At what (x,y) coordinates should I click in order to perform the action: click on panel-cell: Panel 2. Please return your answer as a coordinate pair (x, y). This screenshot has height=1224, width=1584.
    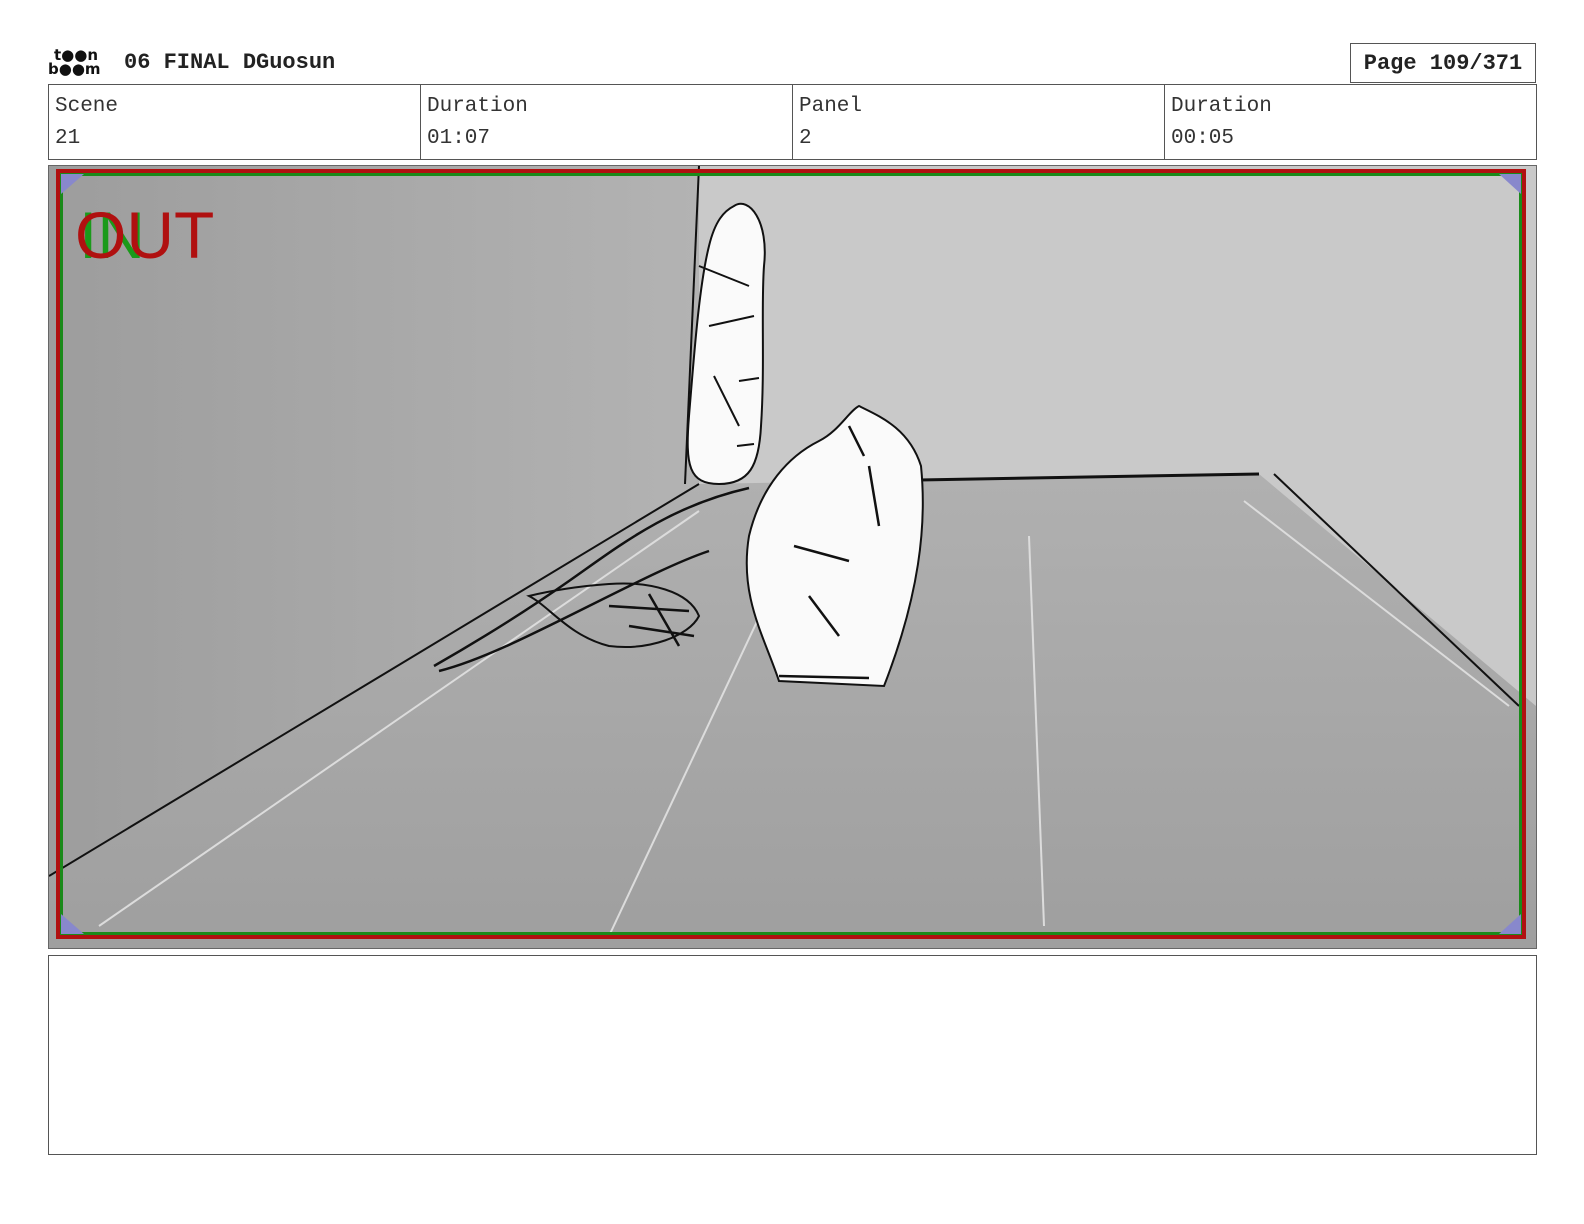
    Looking at the image, I should click on (979, 122).